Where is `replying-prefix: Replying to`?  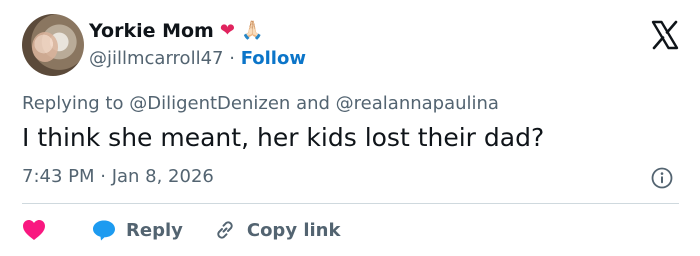
replying-prefix: Replying to is located at coordinates (73, 103).